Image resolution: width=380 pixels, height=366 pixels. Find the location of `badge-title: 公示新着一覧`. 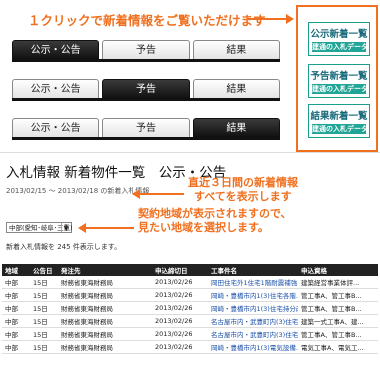

badge-title: 公示新着一覧 is located at coordinates (339, 34).